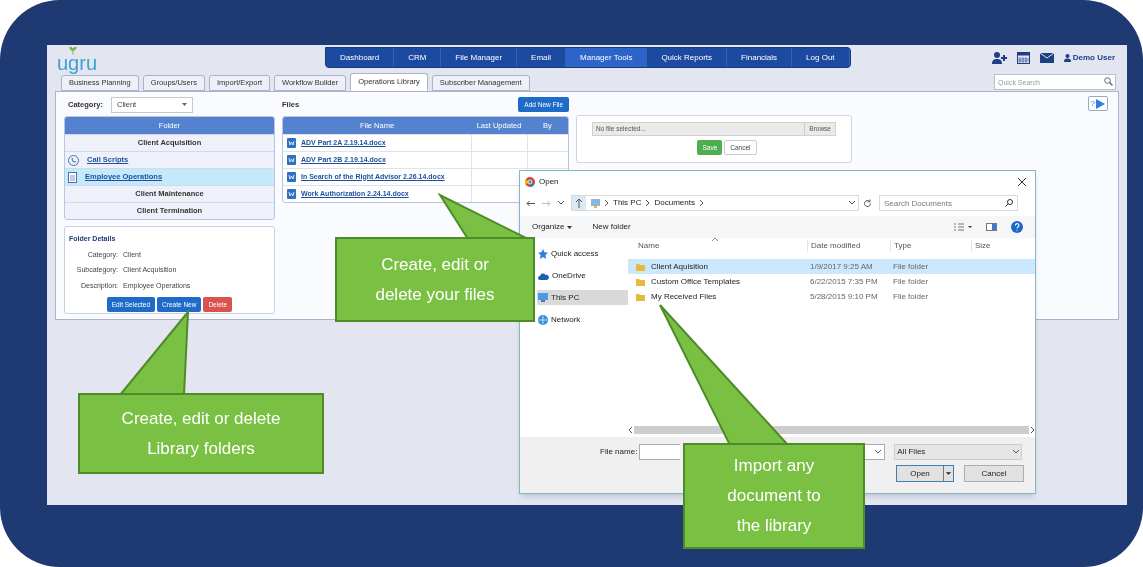 This screenshot has width=1143, height=567. What do you see at coordinates (549, 182) in the screenshot?
I see `dialog-title: Open` at bounding box center [549, 182].